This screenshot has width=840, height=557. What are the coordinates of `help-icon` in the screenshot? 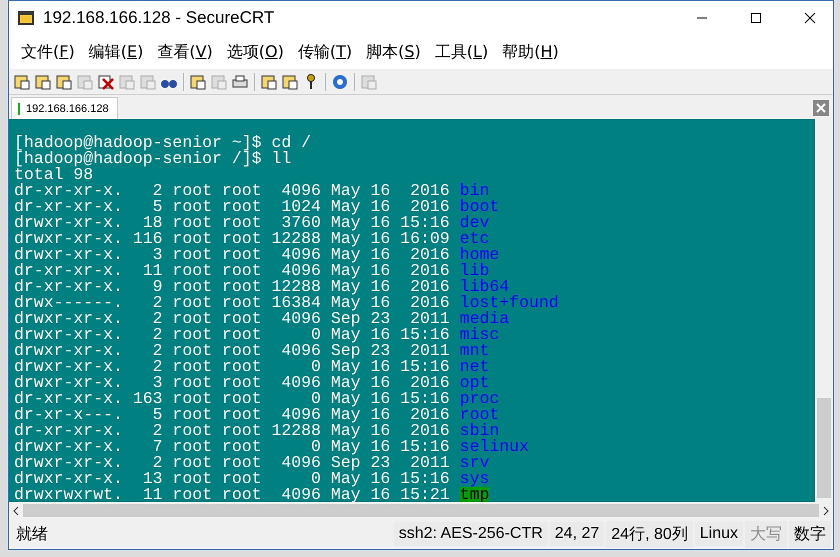 It's located at (340, 81).